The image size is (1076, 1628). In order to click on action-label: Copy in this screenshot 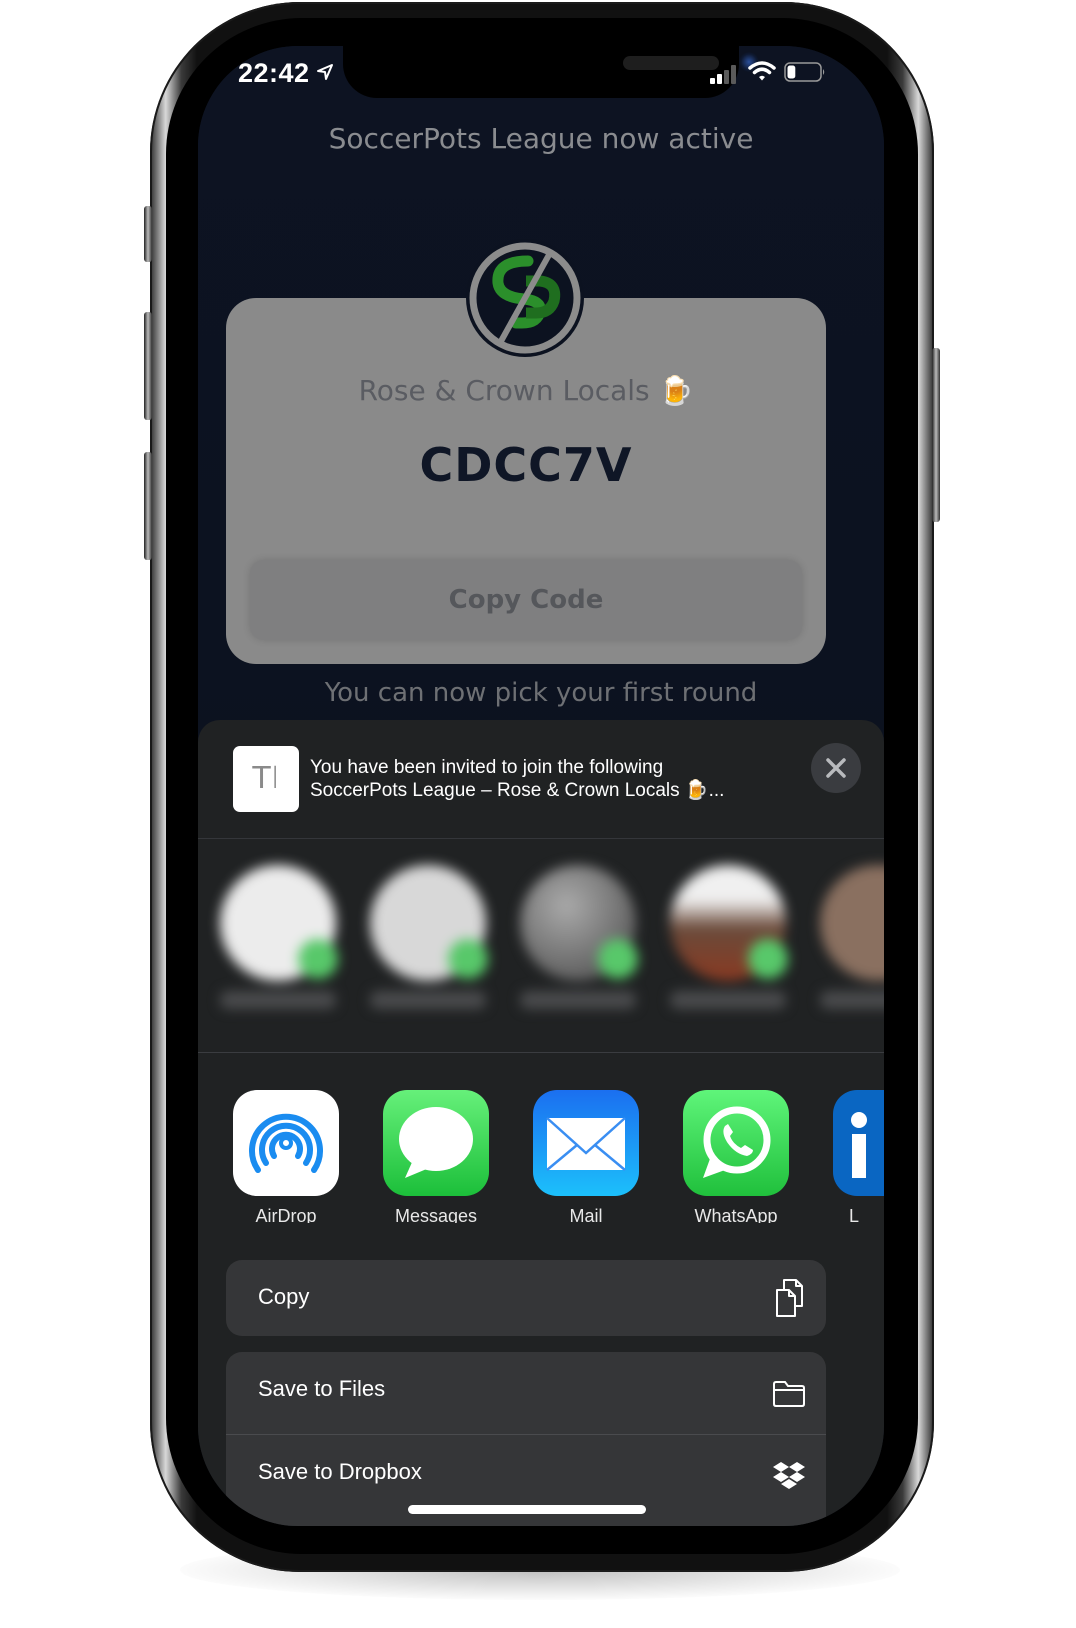, I will do `click(284, 1296)`.